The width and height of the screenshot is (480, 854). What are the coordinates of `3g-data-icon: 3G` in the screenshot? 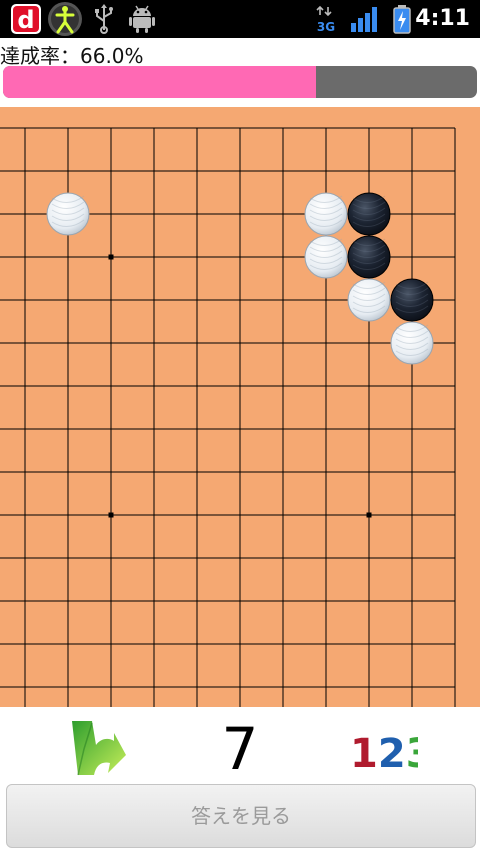 It's located at (330, 19).